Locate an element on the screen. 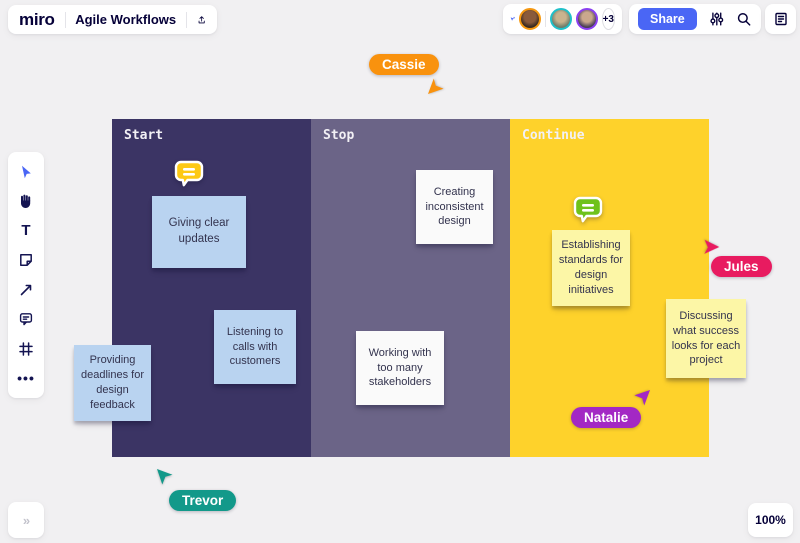 This screenshot has height=543, width=800. text-tool-icon: T is located at coordinates (26, 231).